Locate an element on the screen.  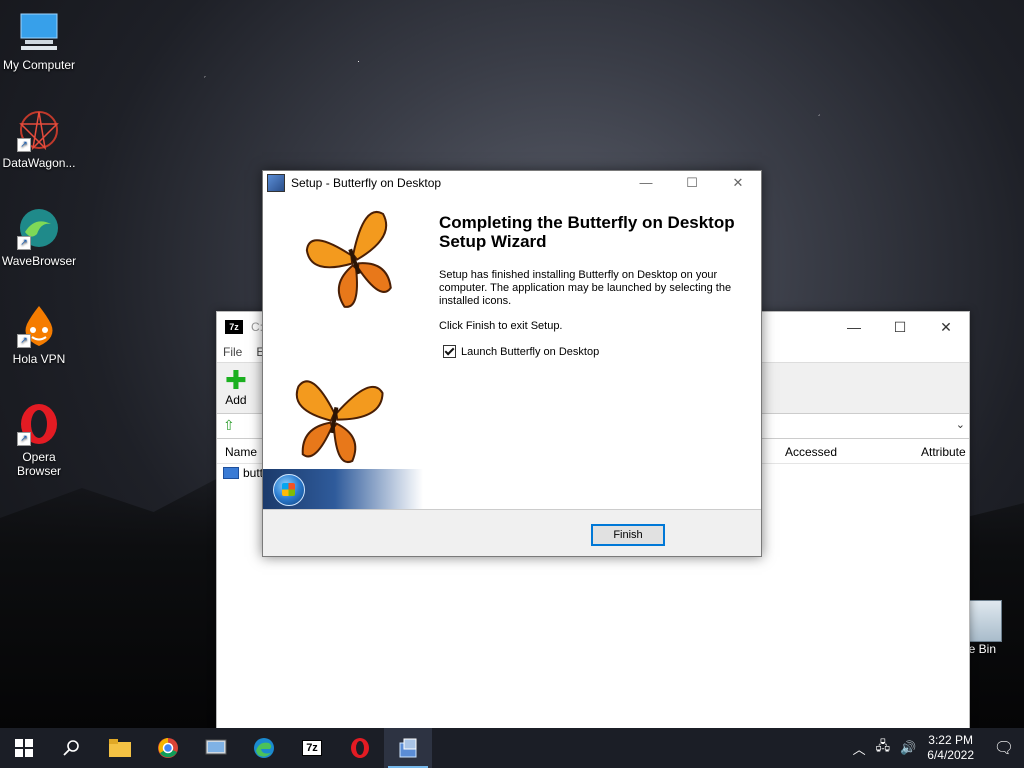
taskbar-setup is located at coordinates (408, 748).